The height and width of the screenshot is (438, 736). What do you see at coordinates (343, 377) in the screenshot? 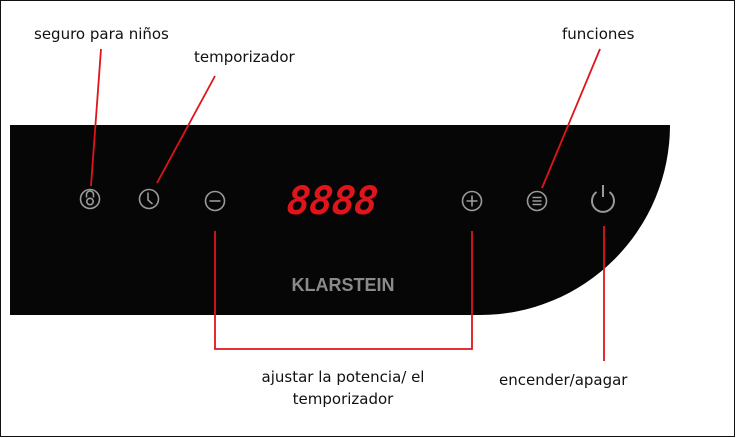
I see `adjust-label-line1: ajustar la potencia/ el` at bounding box center [343, 377].